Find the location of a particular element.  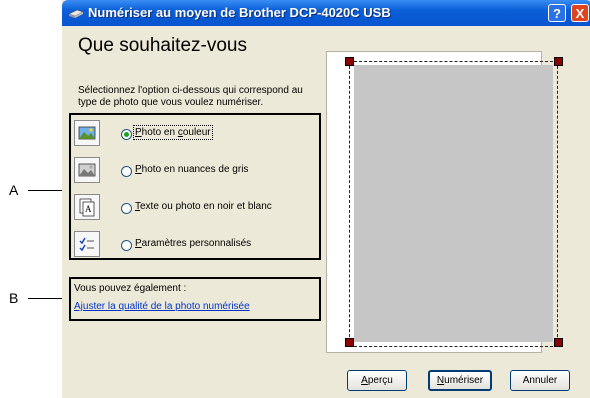

adjust-quality-link: Ajuster la qualité de la photo numérisée is located at coordinates (162, 306).